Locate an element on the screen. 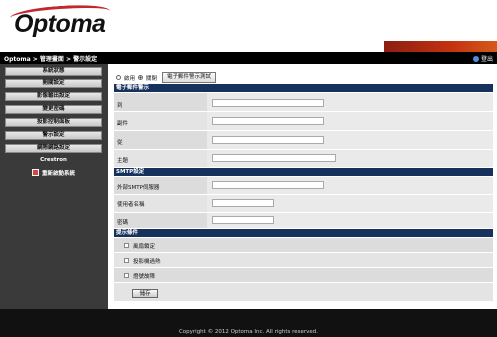  condition-row: 風扇鎖定 is located at coordinates (303, 245).